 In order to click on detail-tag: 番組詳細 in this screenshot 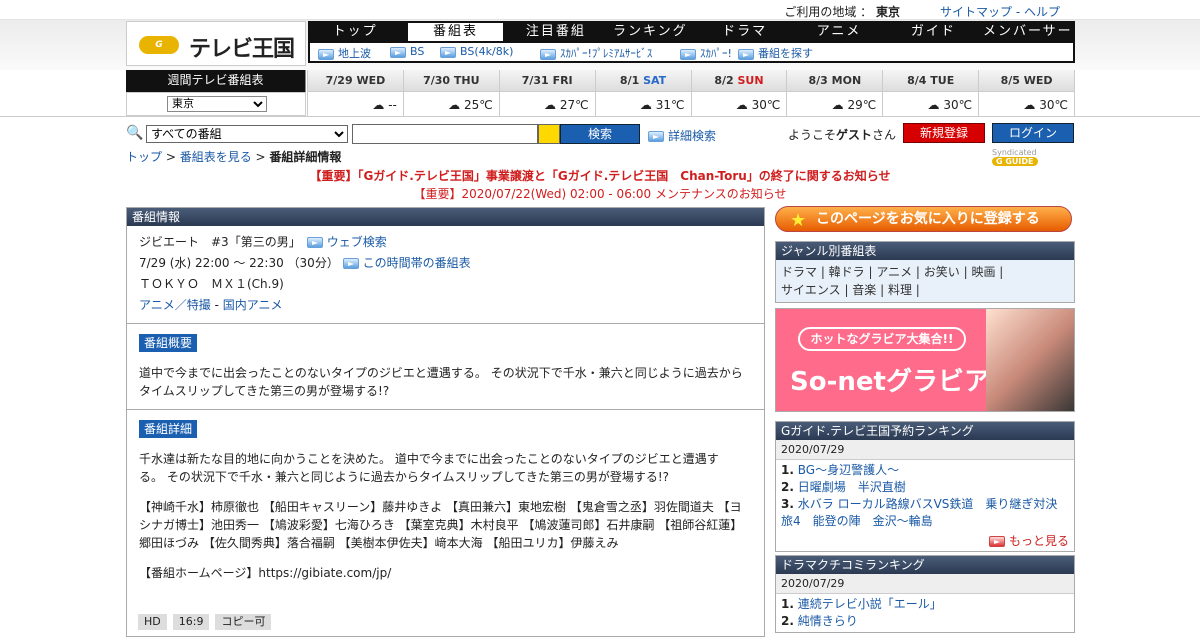, I will do `click(168, 429)`.